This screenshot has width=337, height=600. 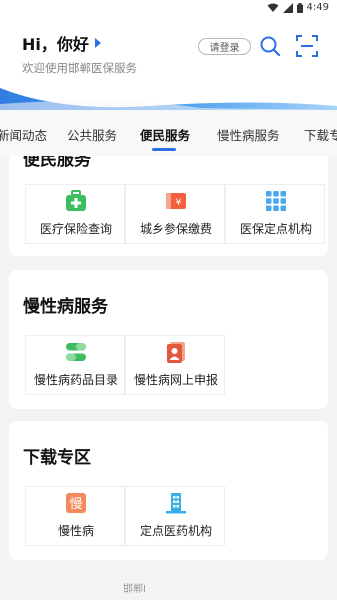 I want to click on tile-chronic-drug-catalog: 慢性病药品目录, so click(x=75, y=365).